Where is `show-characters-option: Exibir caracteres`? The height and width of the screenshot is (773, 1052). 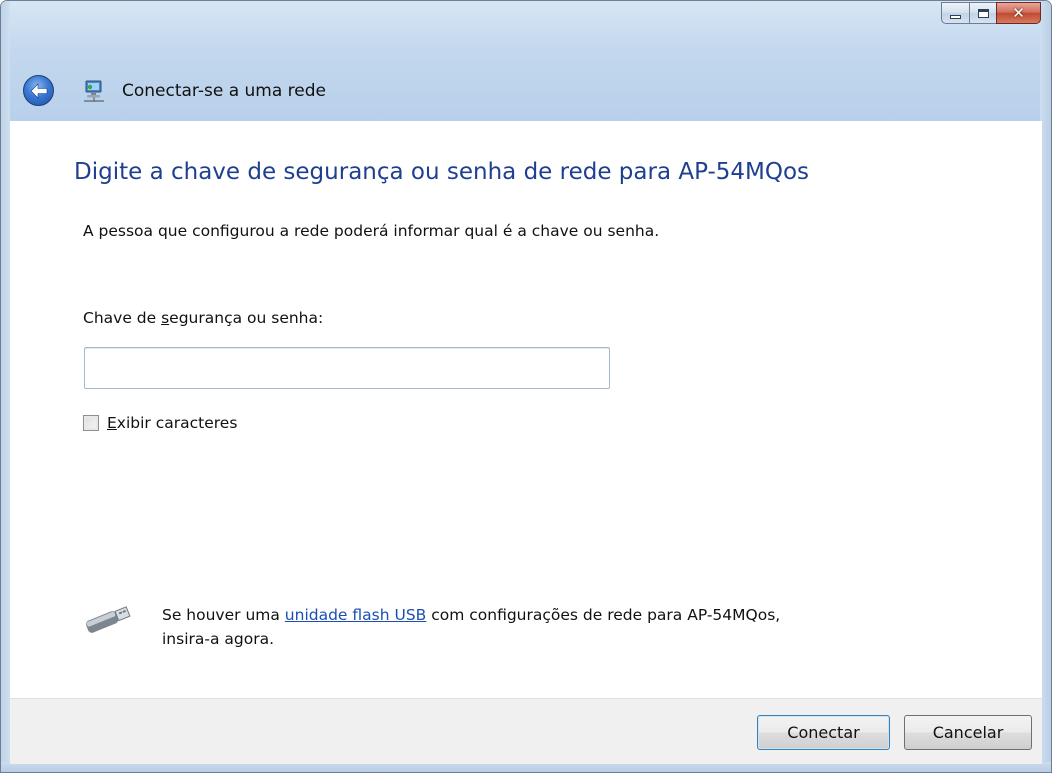 show-characters-option: Exibir caracteres is located at coordinates (160, 423).